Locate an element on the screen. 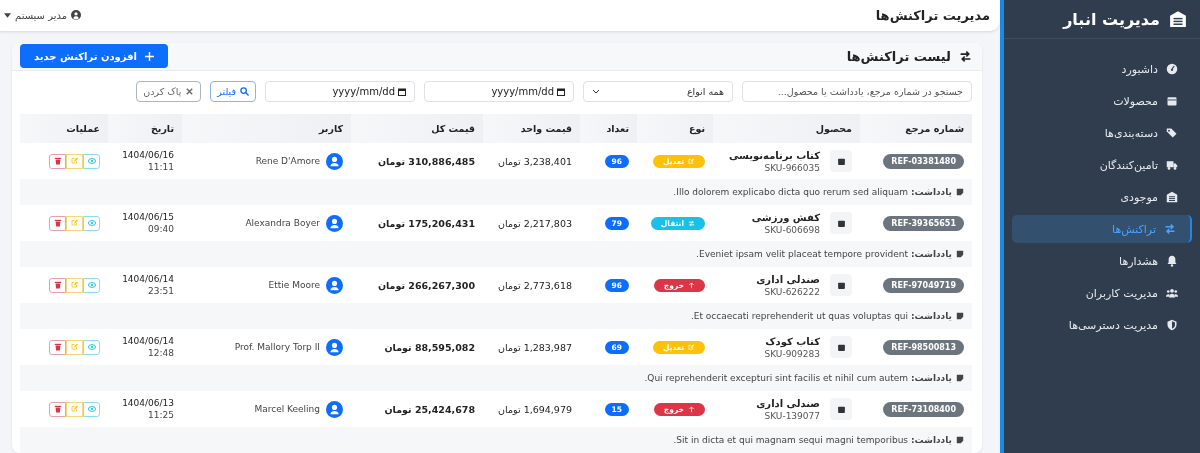 The image size is (1200, 453). column-header: نوع is located at coordinates (675, 128).